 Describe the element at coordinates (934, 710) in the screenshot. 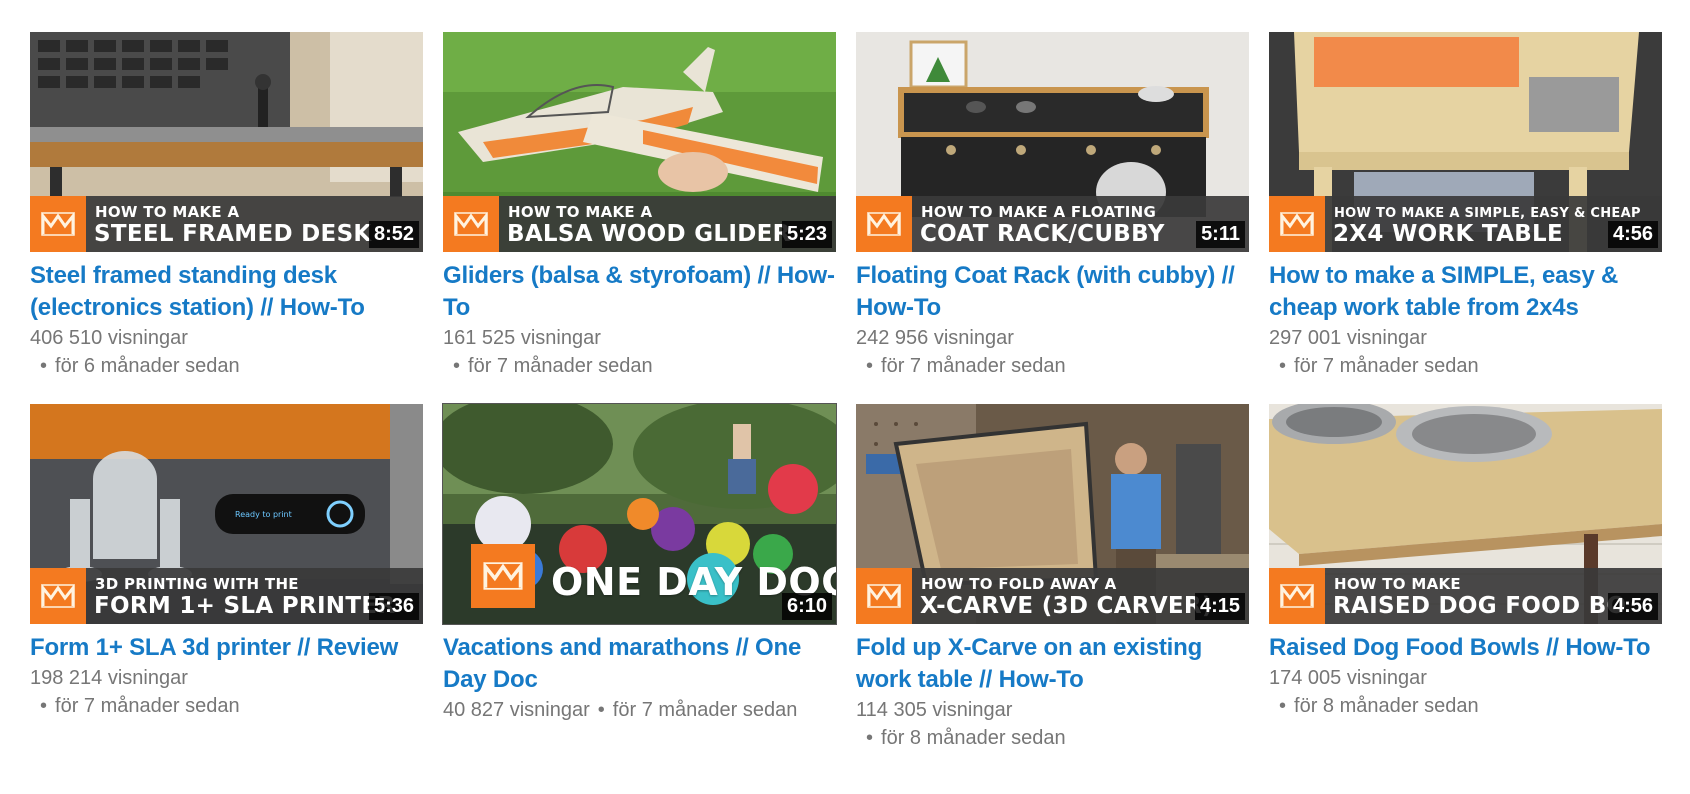

I see `view-count: 114 305 visningar` at that location.